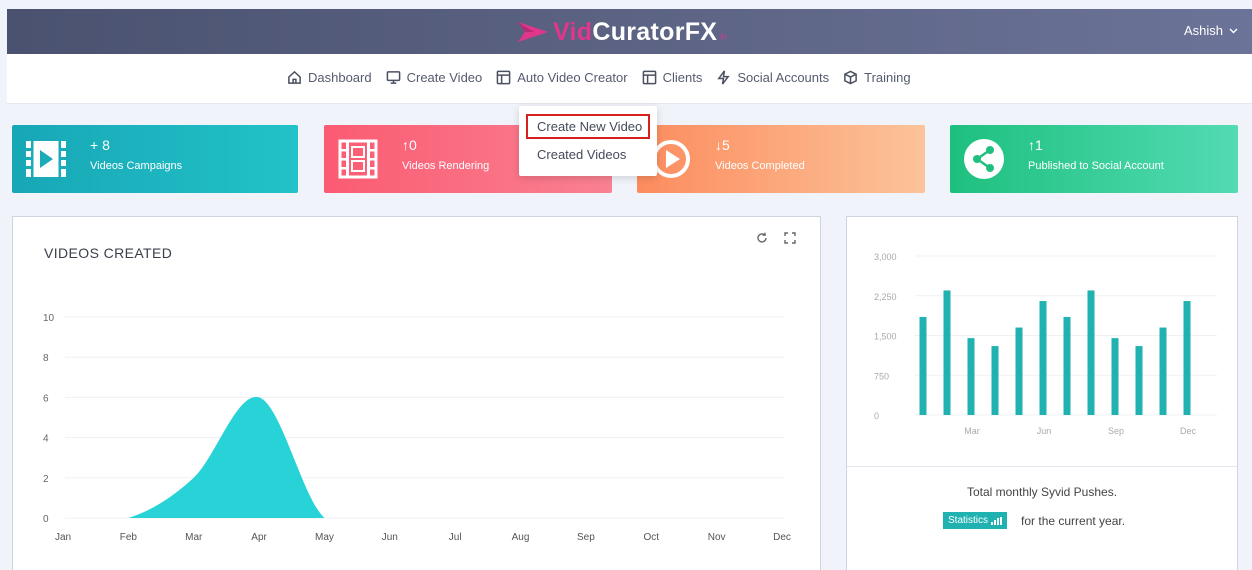 Image resolution: width=1252 pixels, height=570 pixels. I want to click on home-icon, so click(294, 77).